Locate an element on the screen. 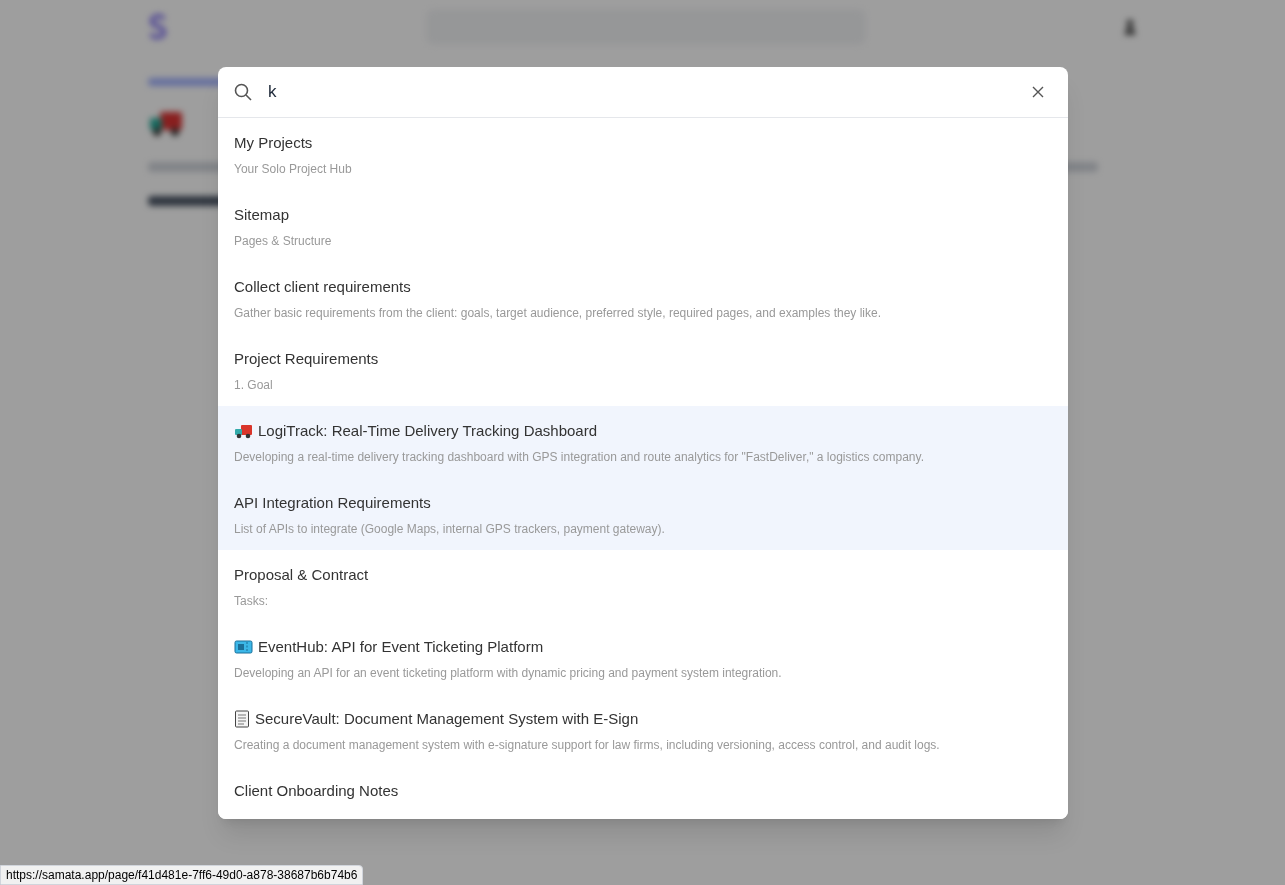 Image resolution: width=1285 pixels, height=885 pixels. search-result: EventHub: API for Event Ticketing Platform Developing an API for an event ticketing platform with dynamic pricing and payment system integration. is located at coordinates (643, 658).